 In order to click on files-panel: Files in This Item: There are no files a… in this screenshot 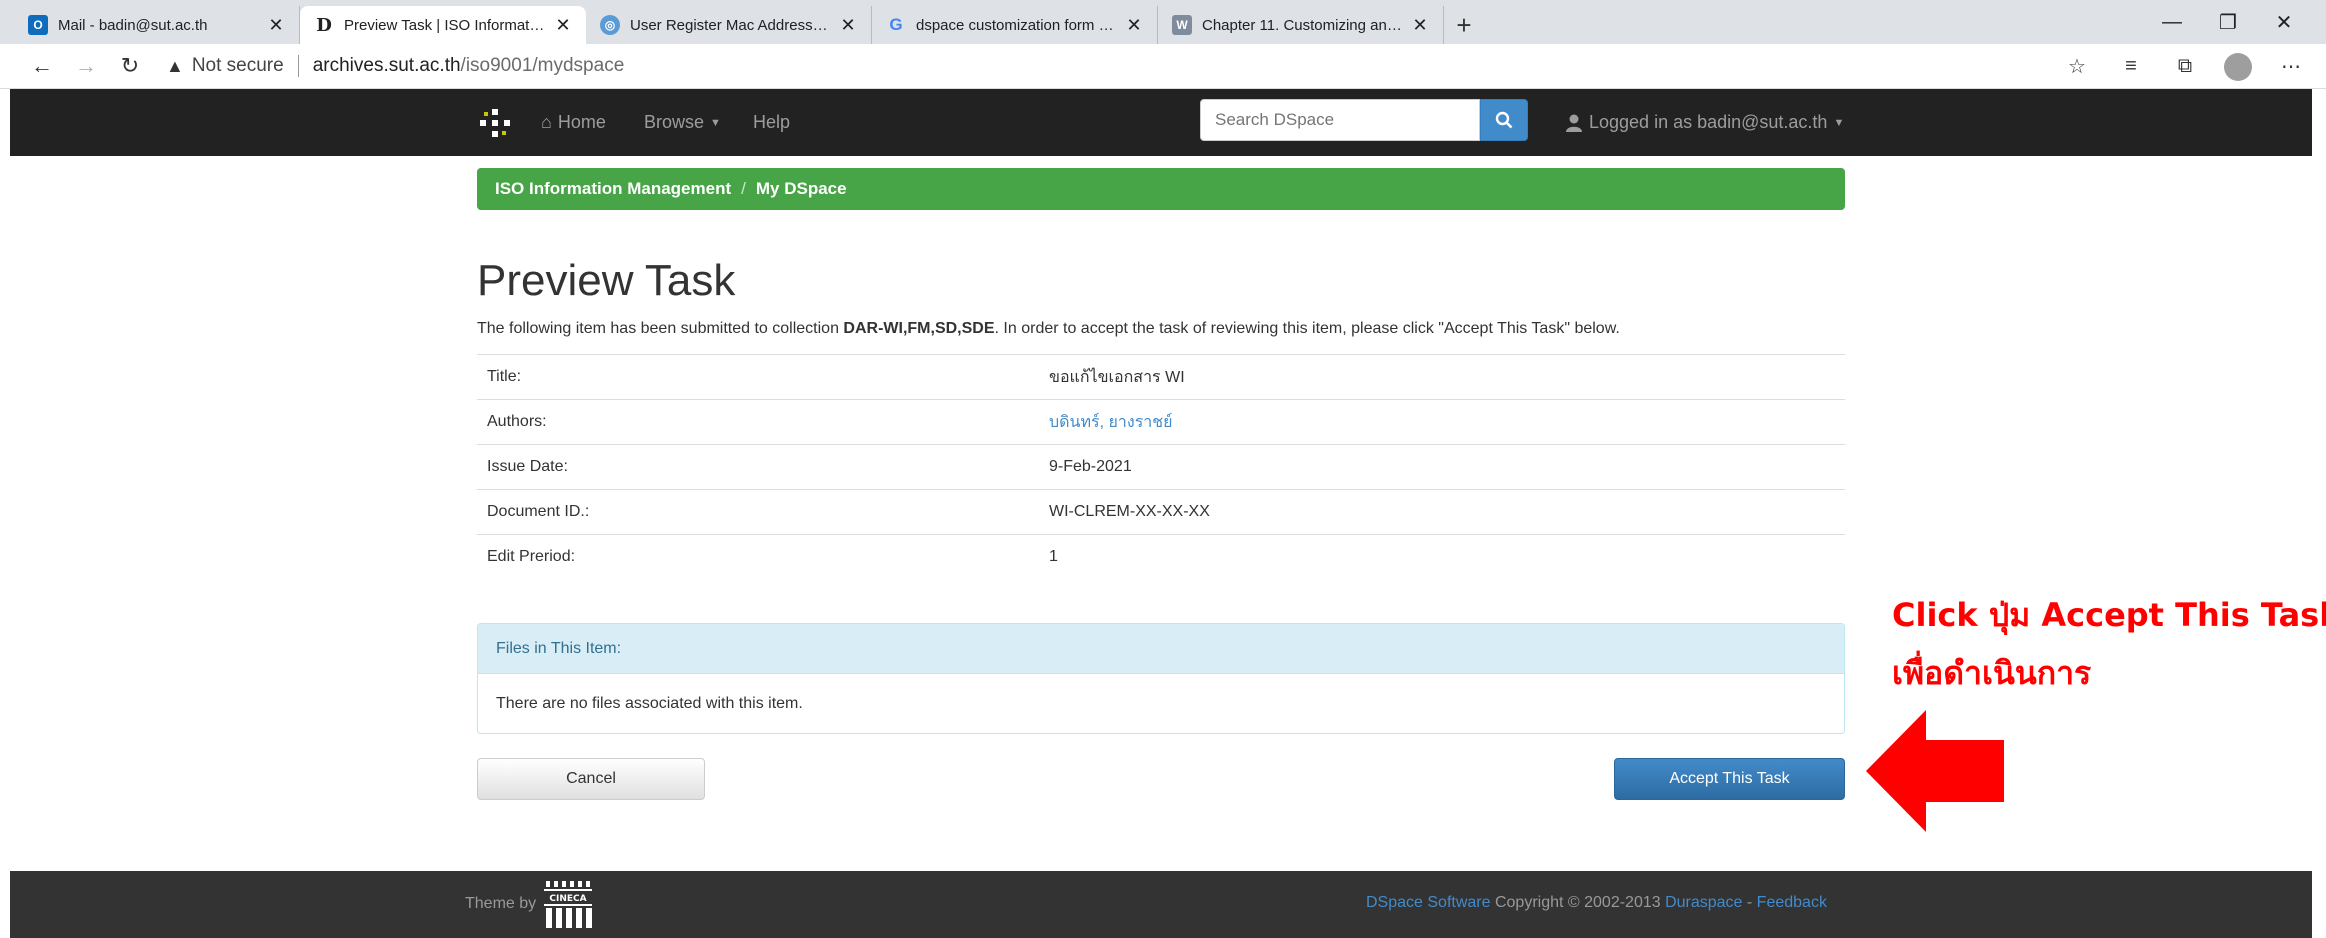, I will do `click(1161, 678)`.